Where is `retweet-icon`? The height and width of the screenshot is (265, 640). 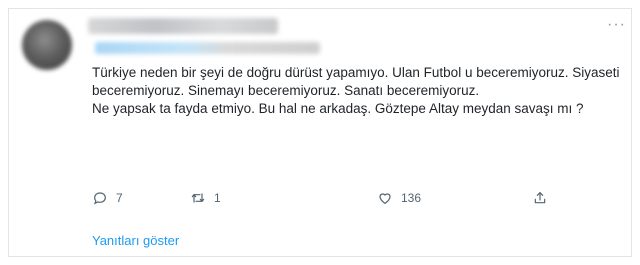
retweet-icon is located at coordinates (198, 198).